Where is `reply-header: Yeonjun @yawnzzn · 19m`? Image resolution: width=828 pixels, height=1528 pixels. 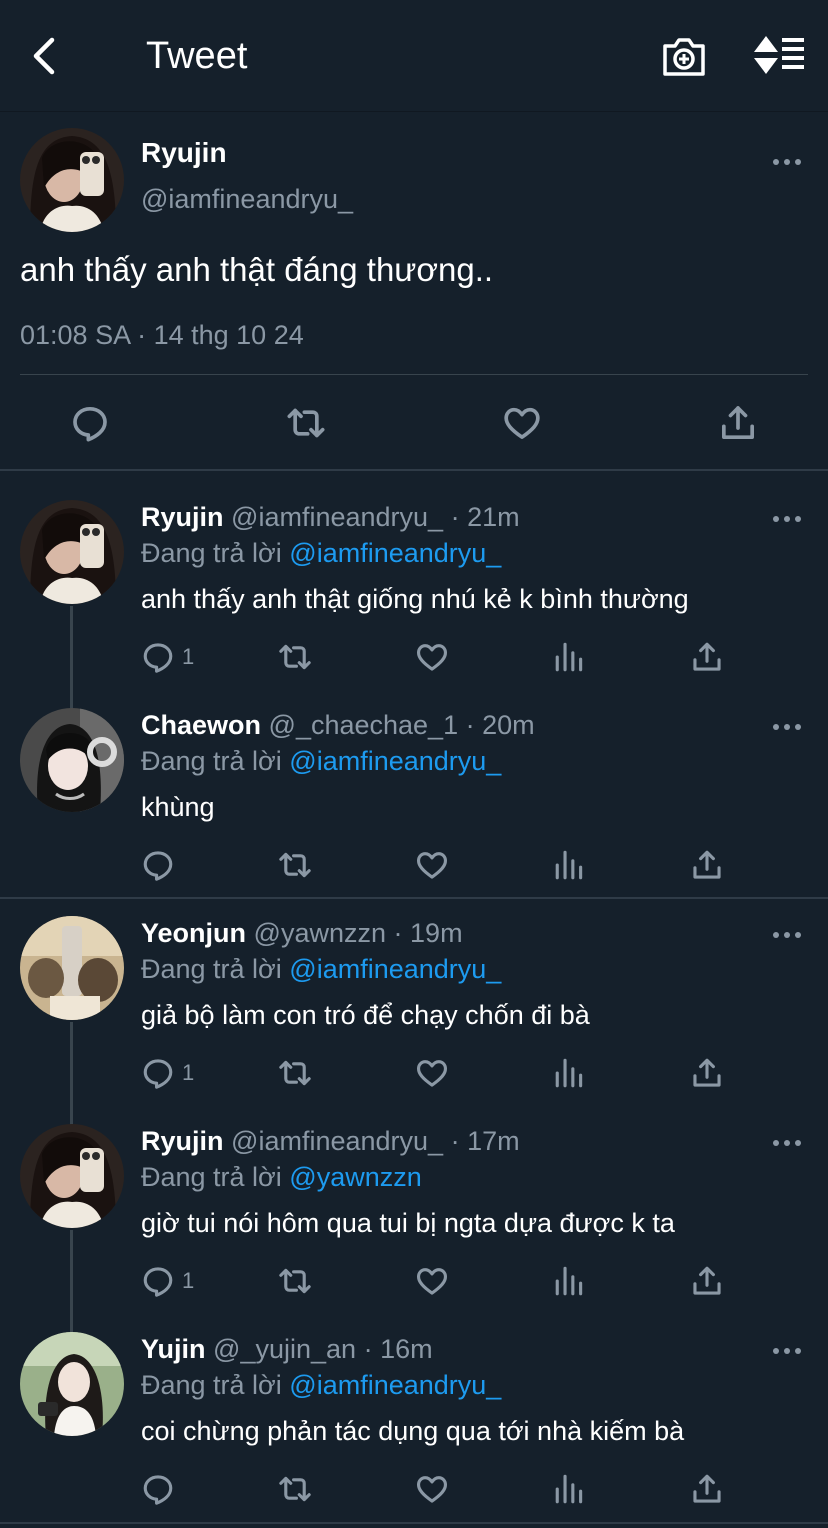 reply-header: Yeonjun @yawnzzn · 19m is located at coordinates (302, 933).